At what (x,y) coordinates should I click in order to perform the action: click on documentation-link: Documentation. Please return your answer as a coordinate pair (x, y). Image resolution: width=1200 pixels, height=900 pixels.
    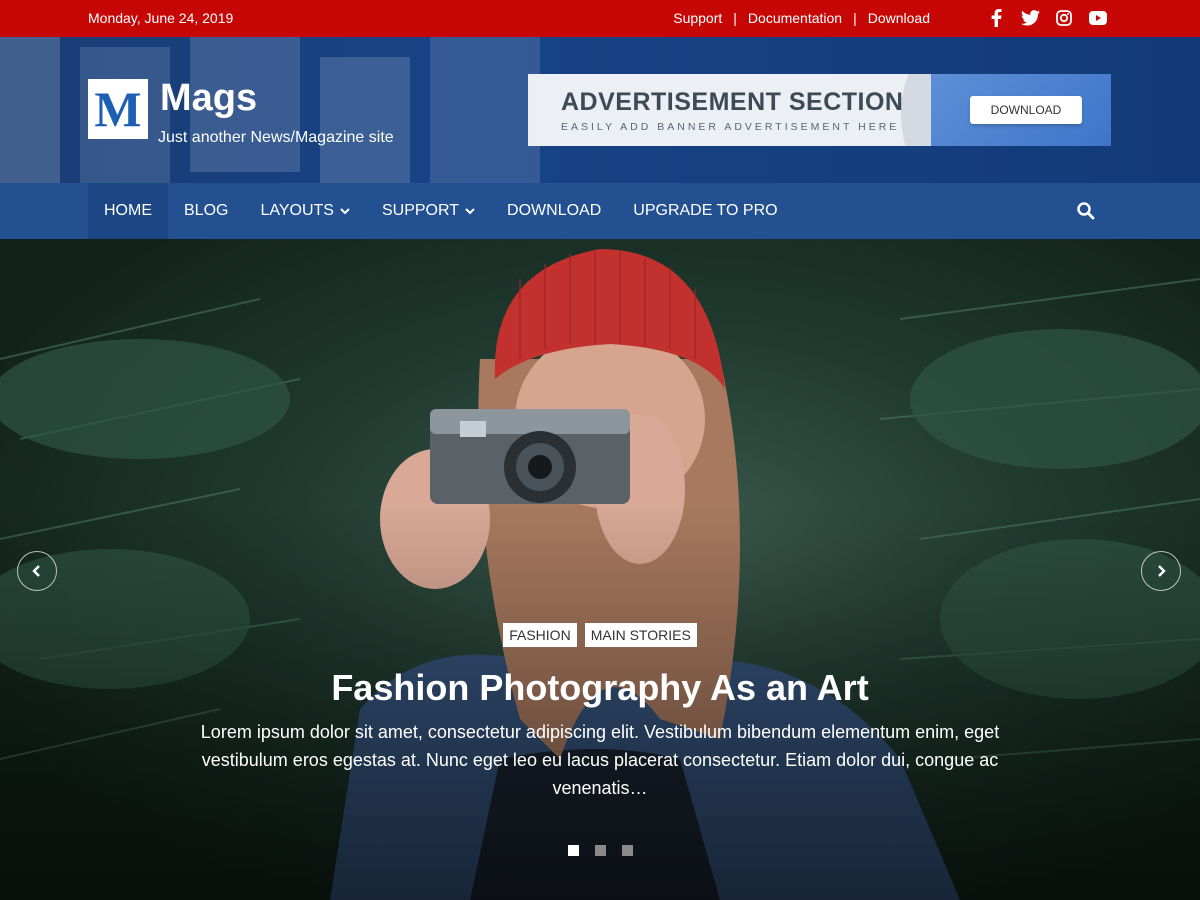
    Looking at the image, I should click on (795, 18).